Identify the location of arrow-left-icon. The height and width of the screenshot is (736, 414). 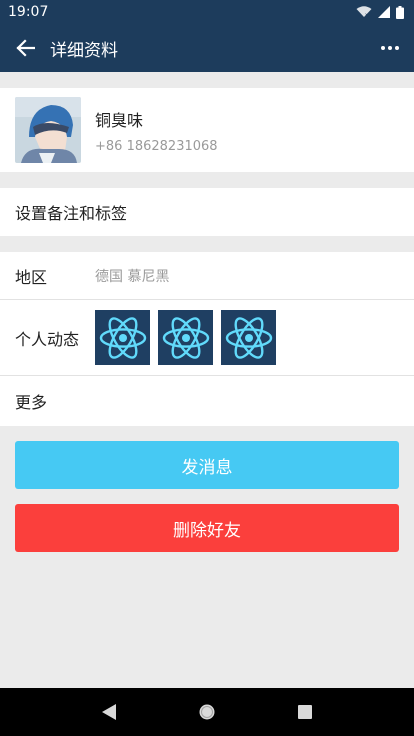
(25, 48).